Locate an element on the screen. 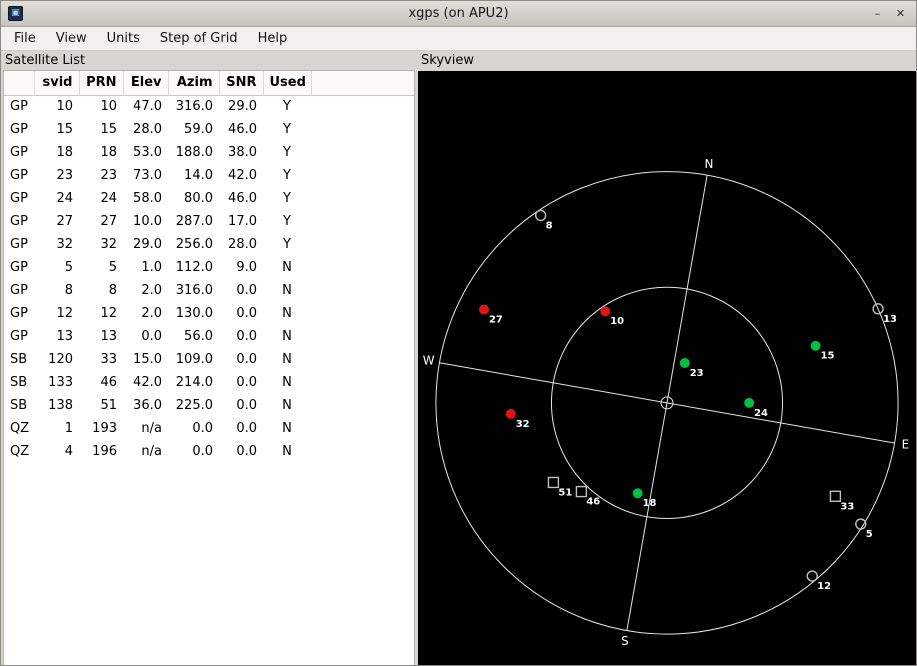 The width and height of the screenshot is (917, 666). satellite-label-8: 8 is located at coordinates (549, 225).